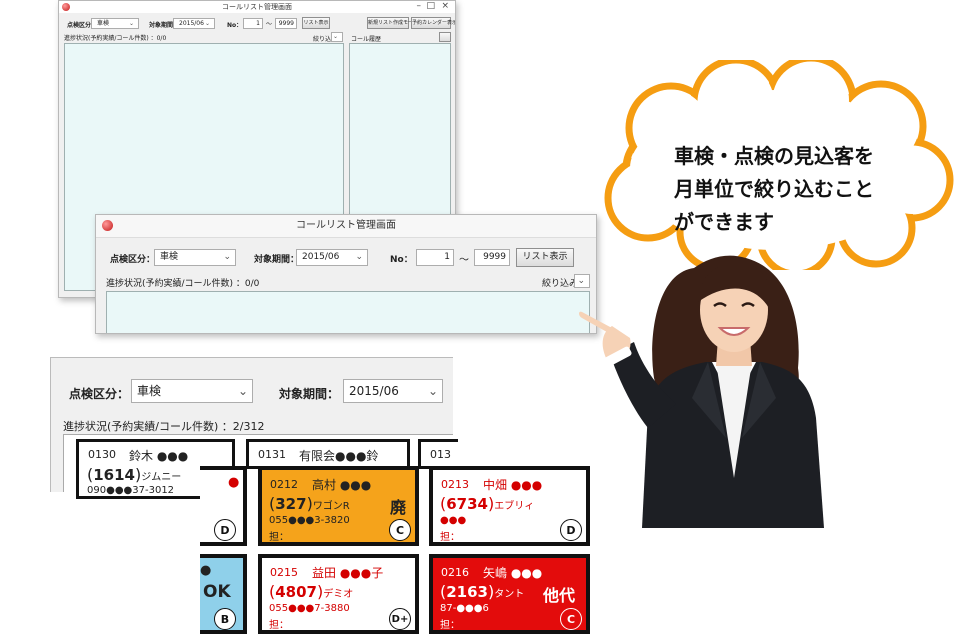 The height and width of the screenshot is (640, 960). Describe the element at coordinates (487, 503) in the screenshot. I see `card-plate-number: (6734)エブリィ` at that location.